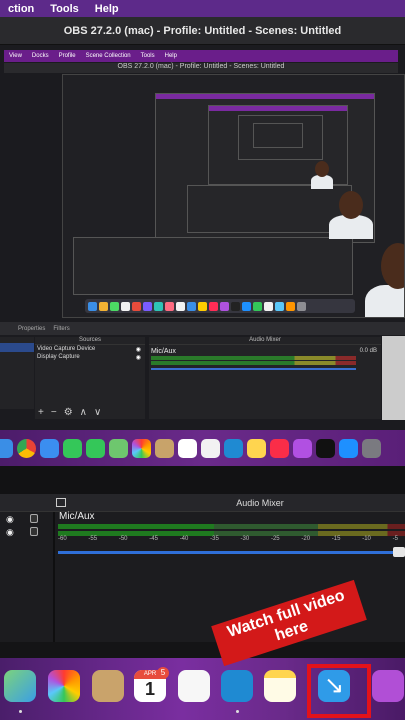 The width and height of the screenshot is (405, 720). Describe the element at coordinates (214, 539) in the screenshot. I see `tick-label: -35` at that location.